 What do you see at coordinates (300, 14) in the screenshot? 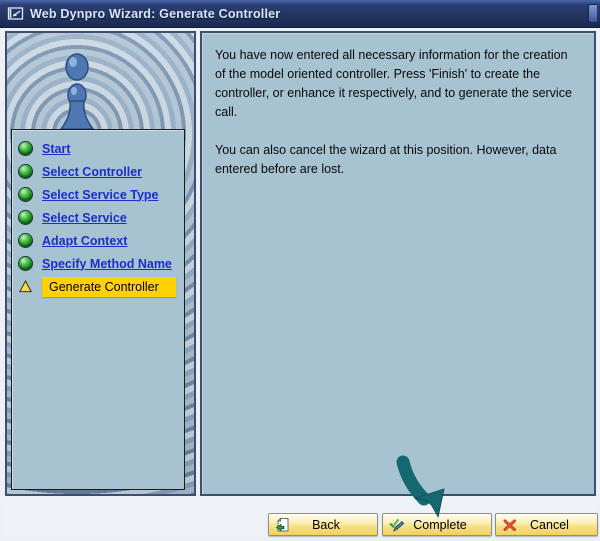
I see `titlebar: Web Dynpro Wizard: Generate Controller` at bounding box center [300, 14].